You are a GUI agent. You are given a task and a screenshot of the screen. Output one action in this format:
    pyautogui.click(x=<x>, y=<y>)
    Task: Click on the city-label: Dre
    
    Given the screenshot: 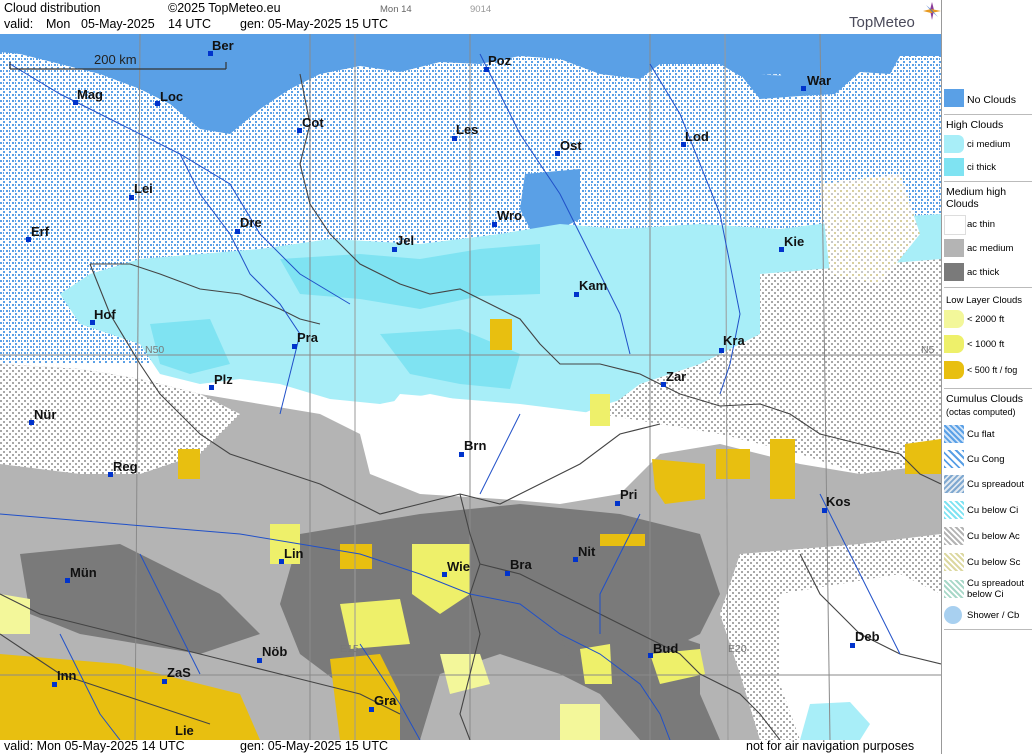 What is the action you would take?
    pyautogui.click(x=251, y=222)
    